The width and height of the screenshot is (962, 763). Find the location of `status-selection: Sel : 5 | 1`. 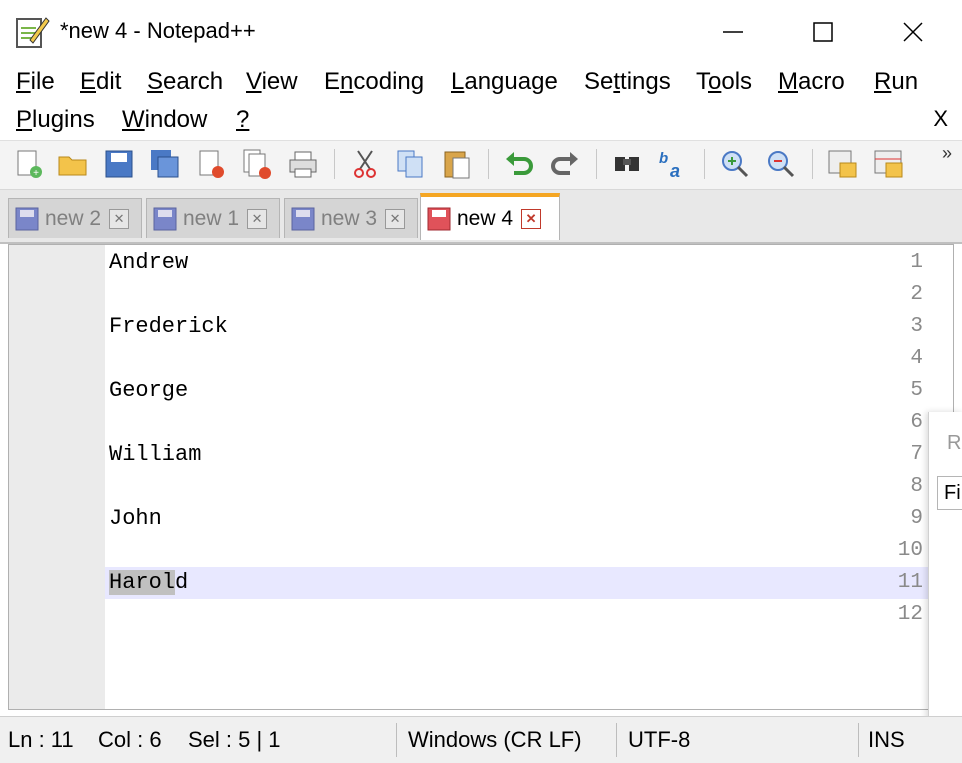

status-selection: Sel : 5 | 1 is located at coordinates (234, 739).